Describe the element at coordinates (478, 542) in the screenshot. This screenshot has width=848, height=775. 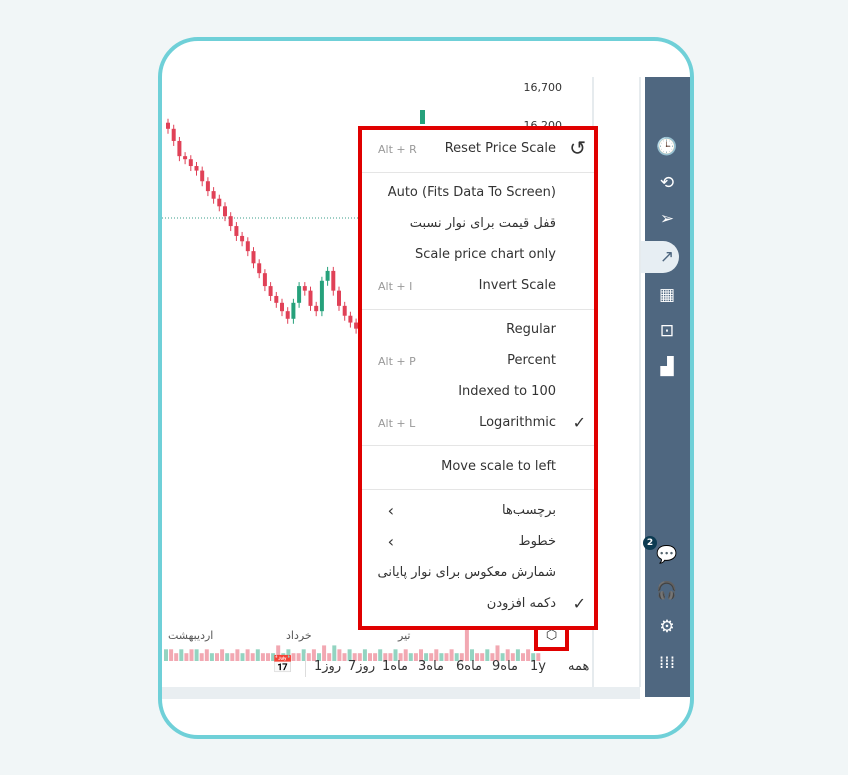
I see `menu-item-lines: خطوط ‹` at that location.